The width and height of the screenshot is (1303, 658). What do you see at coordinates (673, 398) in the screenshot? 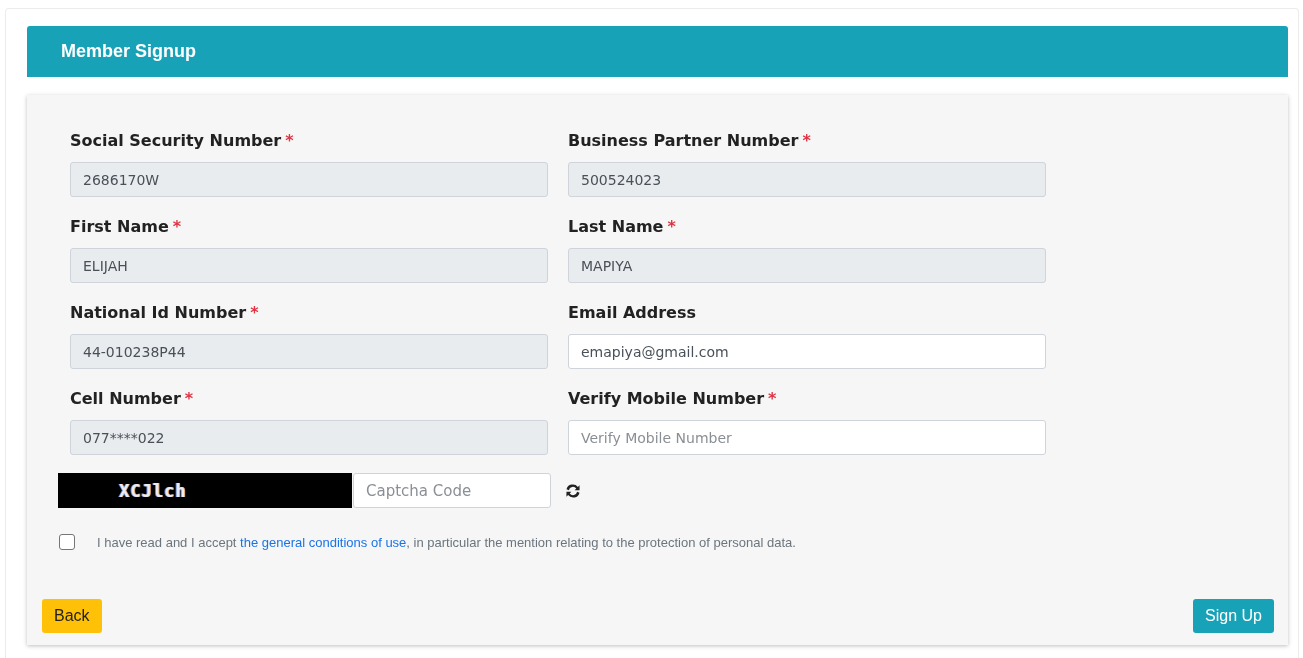
I see `field-label: Verify Mobile Number *` at bounding box center [673, 398].